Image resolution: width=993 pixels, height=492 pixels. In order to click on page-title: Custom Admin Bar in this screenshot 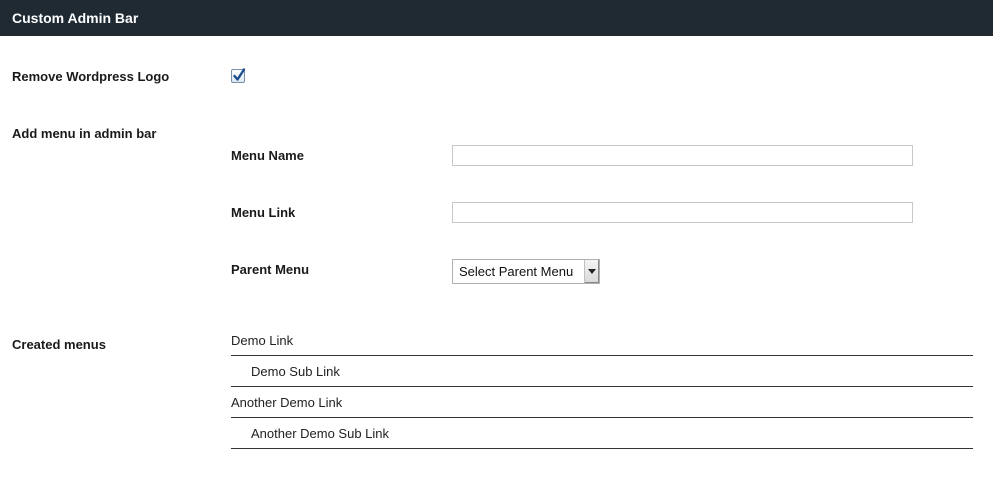, I will do `click(75, 18)`.